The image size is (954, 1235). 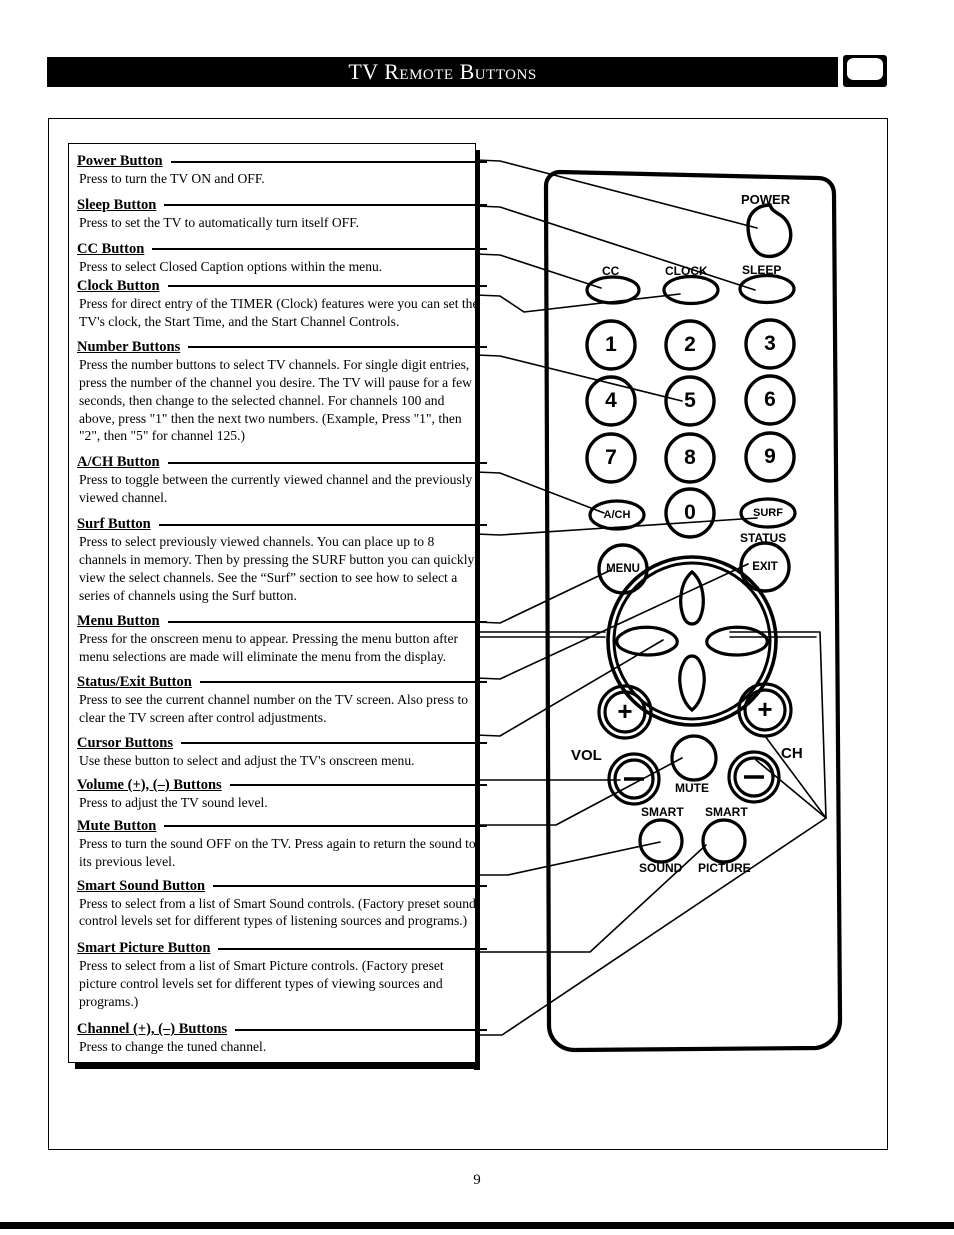 I want to click on entry-heading: Status/Exit Button, so click(x=134, y=681).